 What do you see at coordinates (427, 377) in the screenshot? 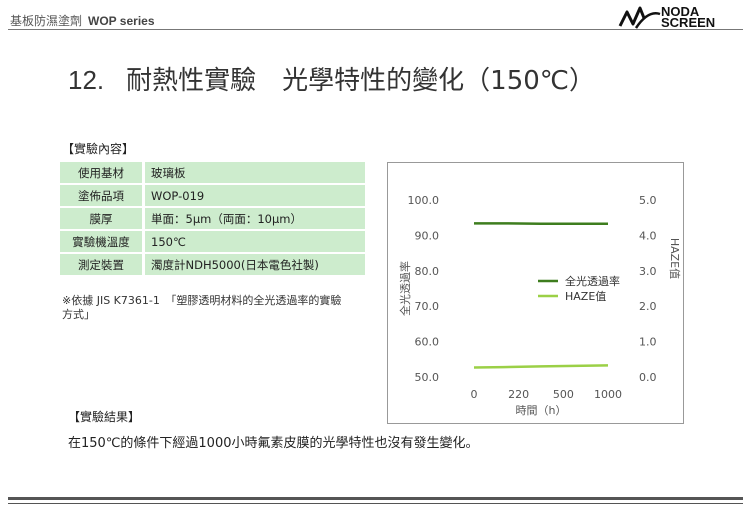
I see `y-tick-label: 50.0` at bounding box center [427, 377].